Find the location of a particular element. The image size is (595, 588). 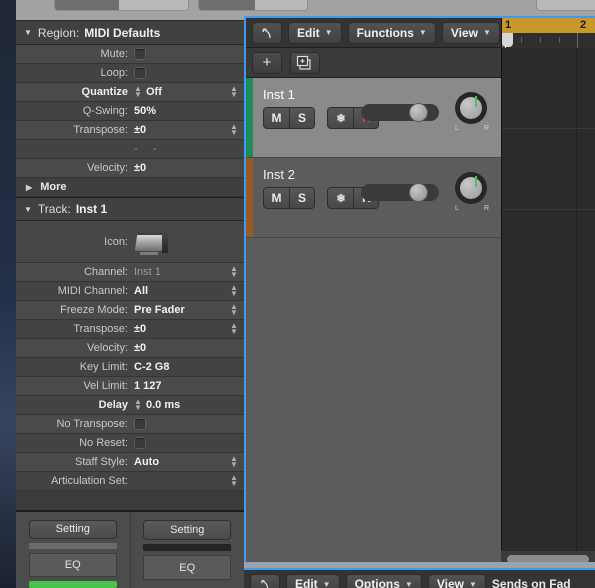

value-track-velocity: ±0 is located at coordinates (140, 348).